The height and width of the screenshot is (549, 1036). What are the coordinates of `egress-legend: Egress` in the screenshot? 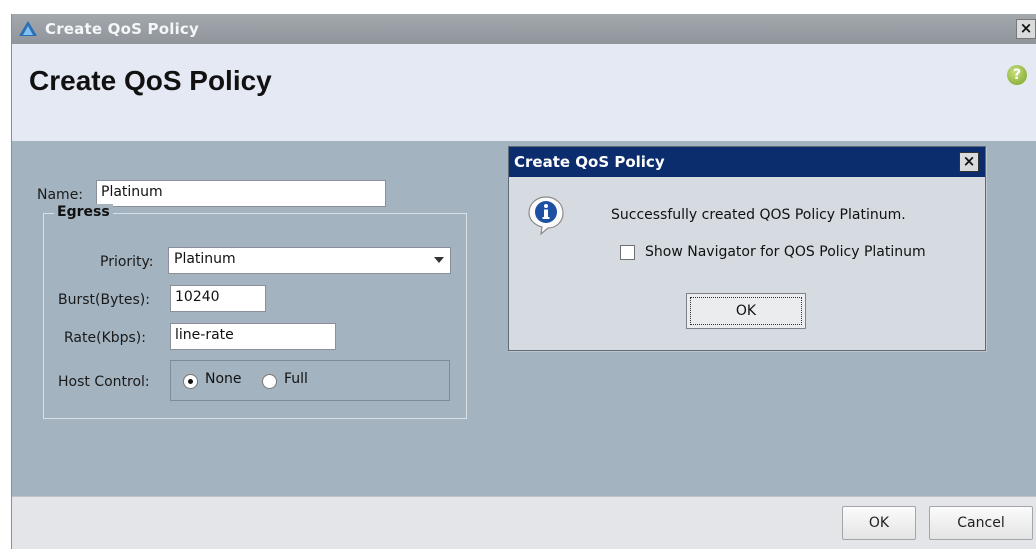 It's located at (83, 212).